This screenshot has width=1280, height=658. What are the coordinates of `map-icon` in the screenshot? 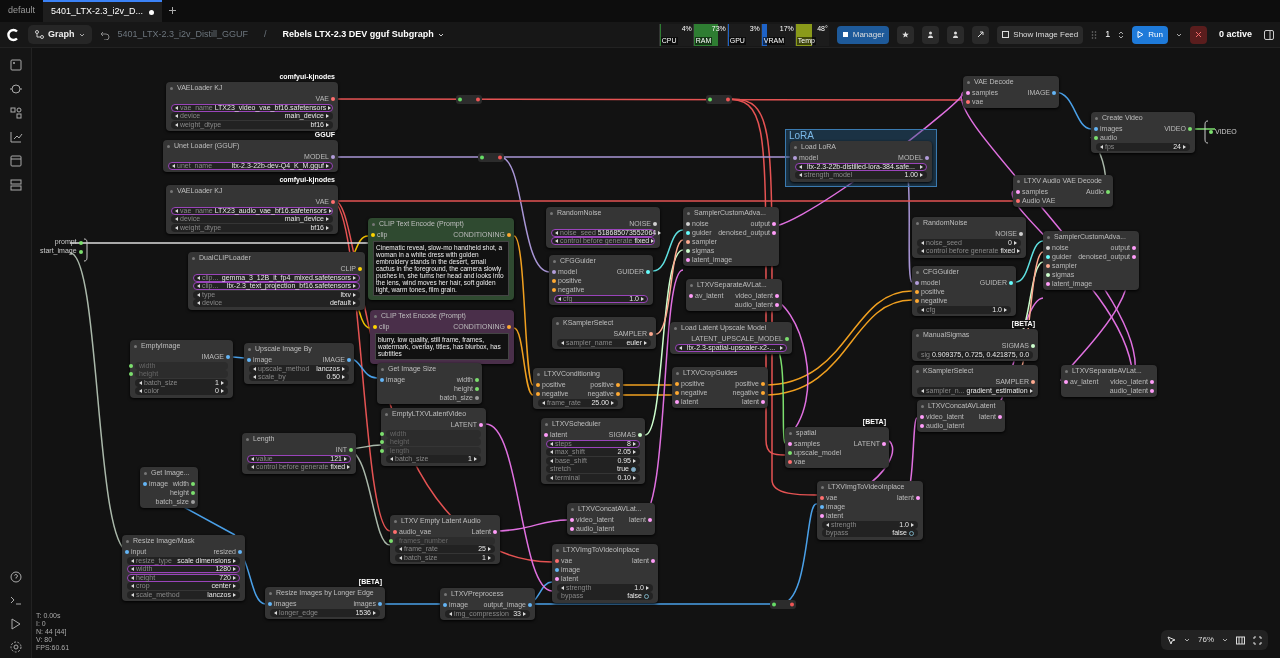 It's located at (1240, 640).